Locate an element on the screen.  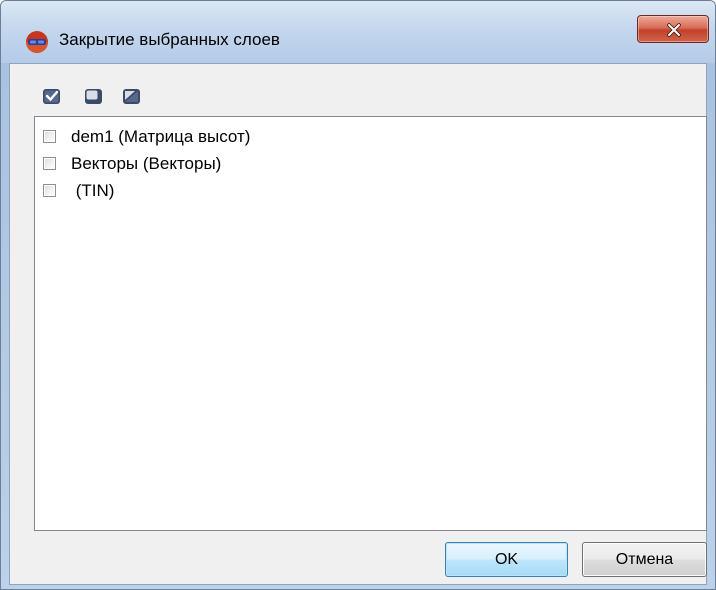
close-button is located at coordinates (673, 29).